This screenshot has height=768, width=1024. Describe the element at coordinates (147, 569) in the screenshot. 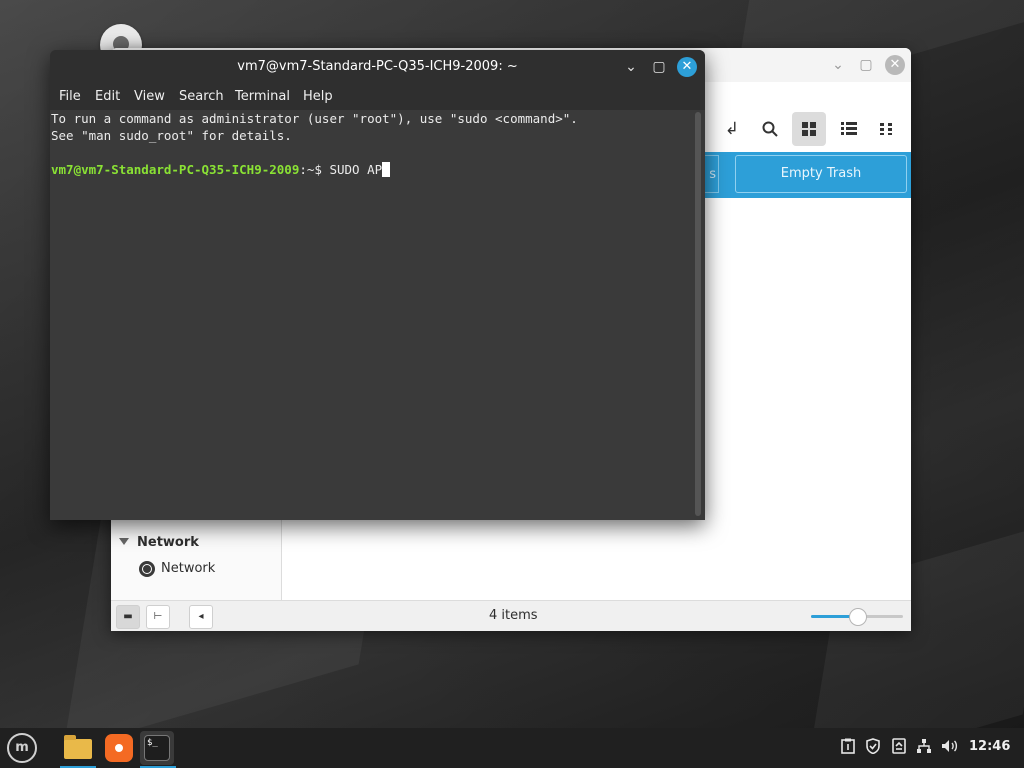

I see `network-globe-icon` at that location.